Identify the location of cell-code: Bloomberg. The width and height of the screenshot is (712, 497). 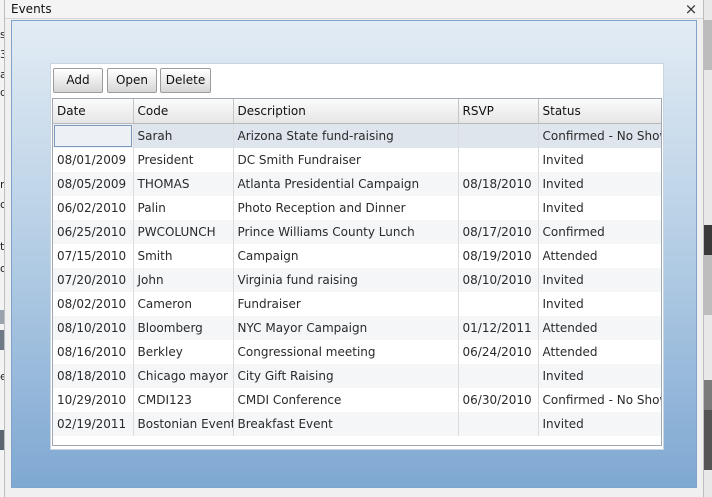
(183, 328).